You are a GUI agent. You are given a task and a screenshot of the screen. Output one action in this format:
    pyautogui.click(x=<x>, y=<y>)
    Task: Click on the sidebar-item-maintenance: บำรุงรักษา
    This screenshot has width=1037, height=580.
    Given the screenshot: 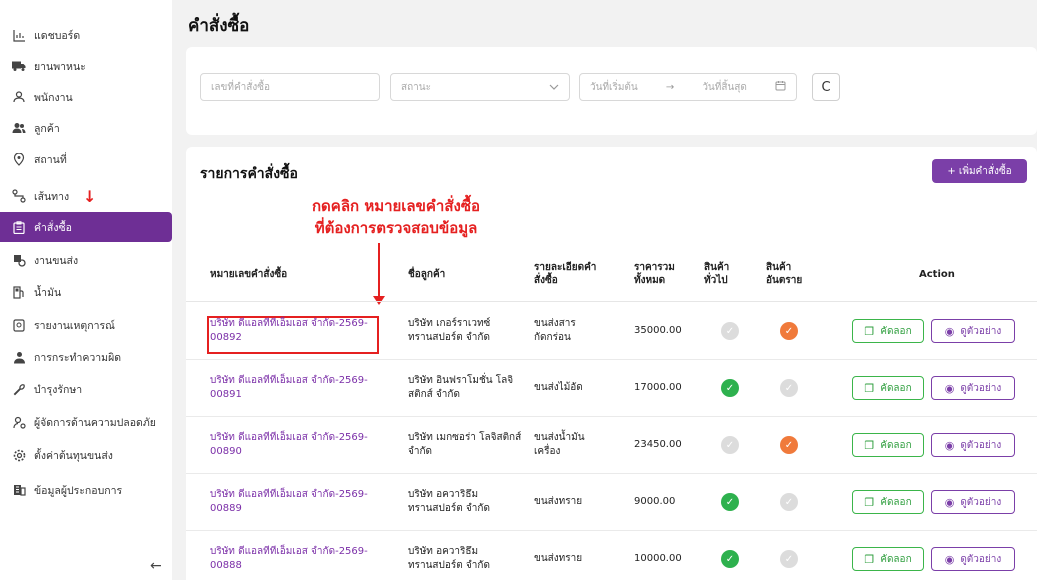 What is the action you would take?
    pyautogui.click(x=86, y=389)
    